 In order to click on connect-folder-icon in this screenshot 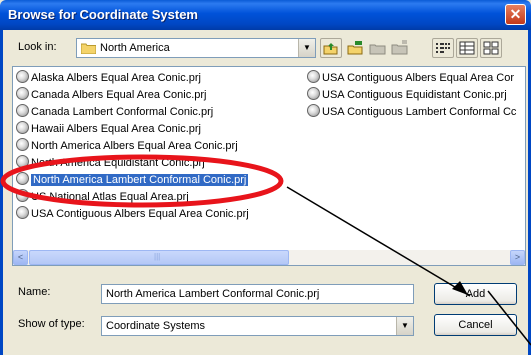, I will do `click(355, 48)`.